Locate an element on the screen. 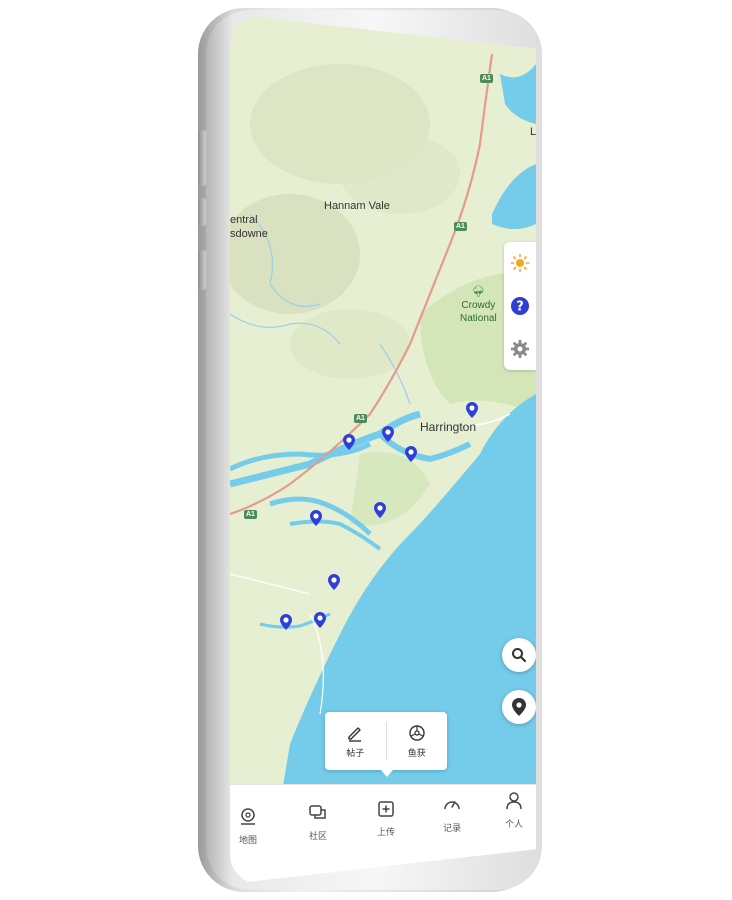 The image size is (732, 900). weather-button is located at coordinates (520, 263).